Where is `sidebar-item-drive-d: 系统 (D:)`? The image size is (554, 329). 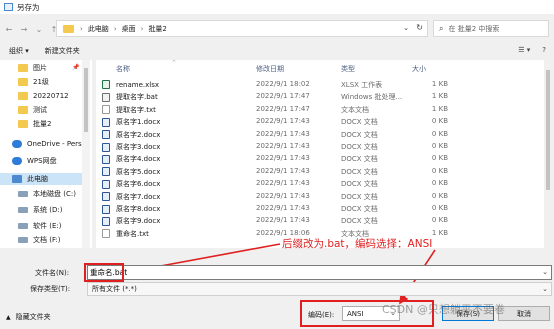 sidebar-item-drive-d: 系统 (D:) is located at coordinates (40, 210).